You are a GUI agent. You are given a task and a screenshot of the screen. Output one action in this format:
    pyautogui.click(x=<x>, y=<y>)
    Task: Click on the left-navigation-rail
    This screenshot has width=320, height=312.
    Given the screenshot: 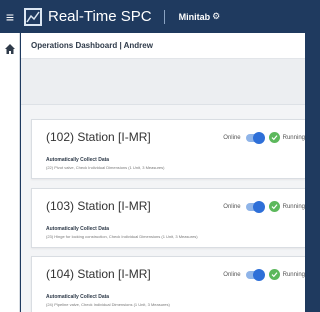 What is the action you would take?
    pyautogui.click(x=10, y=172)
    